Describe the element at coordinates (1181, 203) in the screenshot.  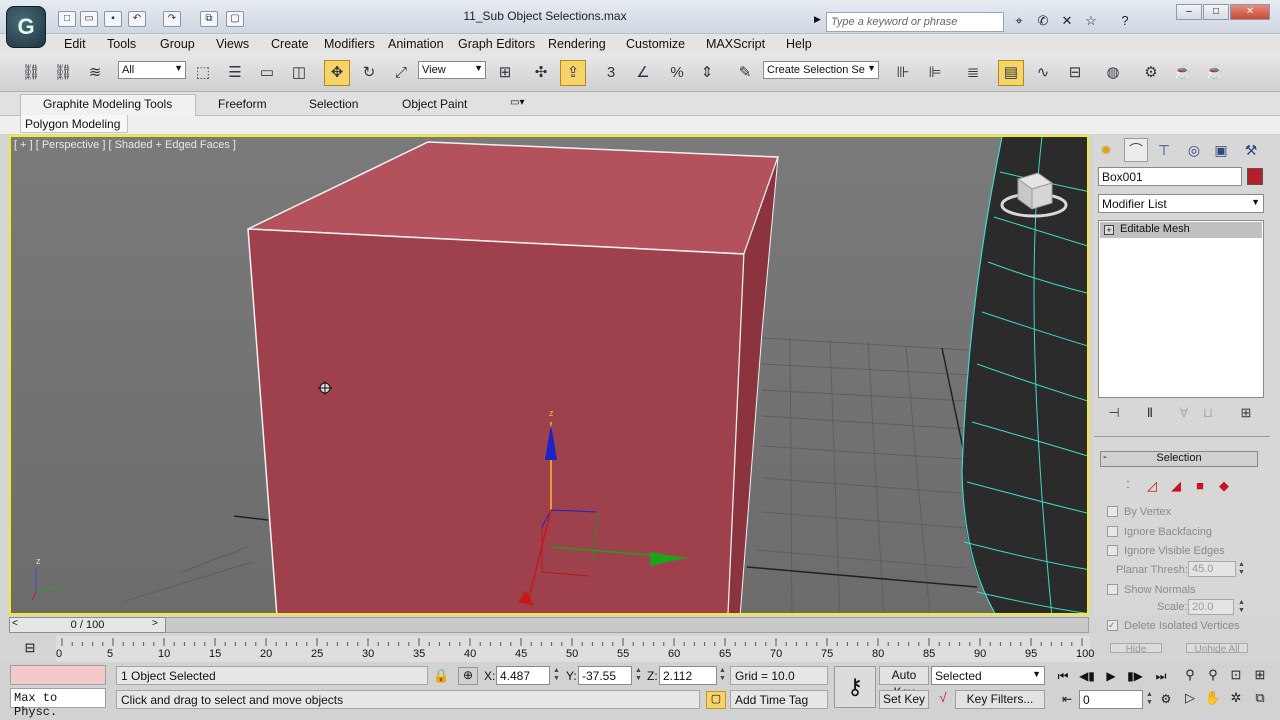
I see `modifier-list-dropdown: Modifier List ▼` at that location.